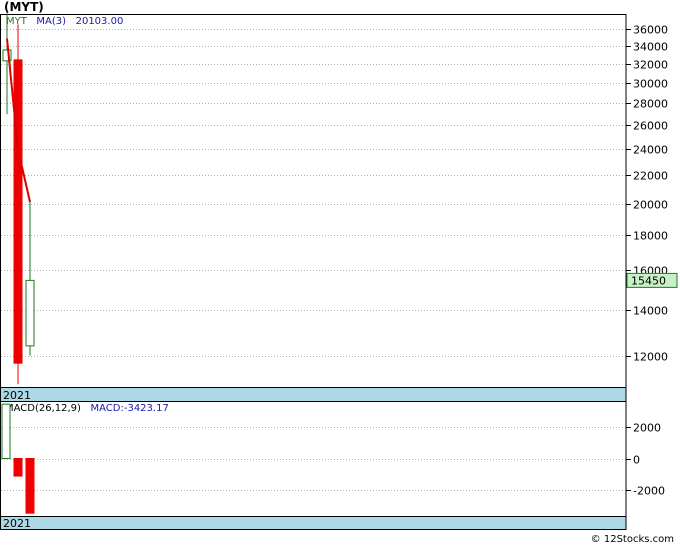  What do you see at coordinates (650, 30) in the screenshot?
I see `price-tick-label: 36000` at bounding box center [650, 30].